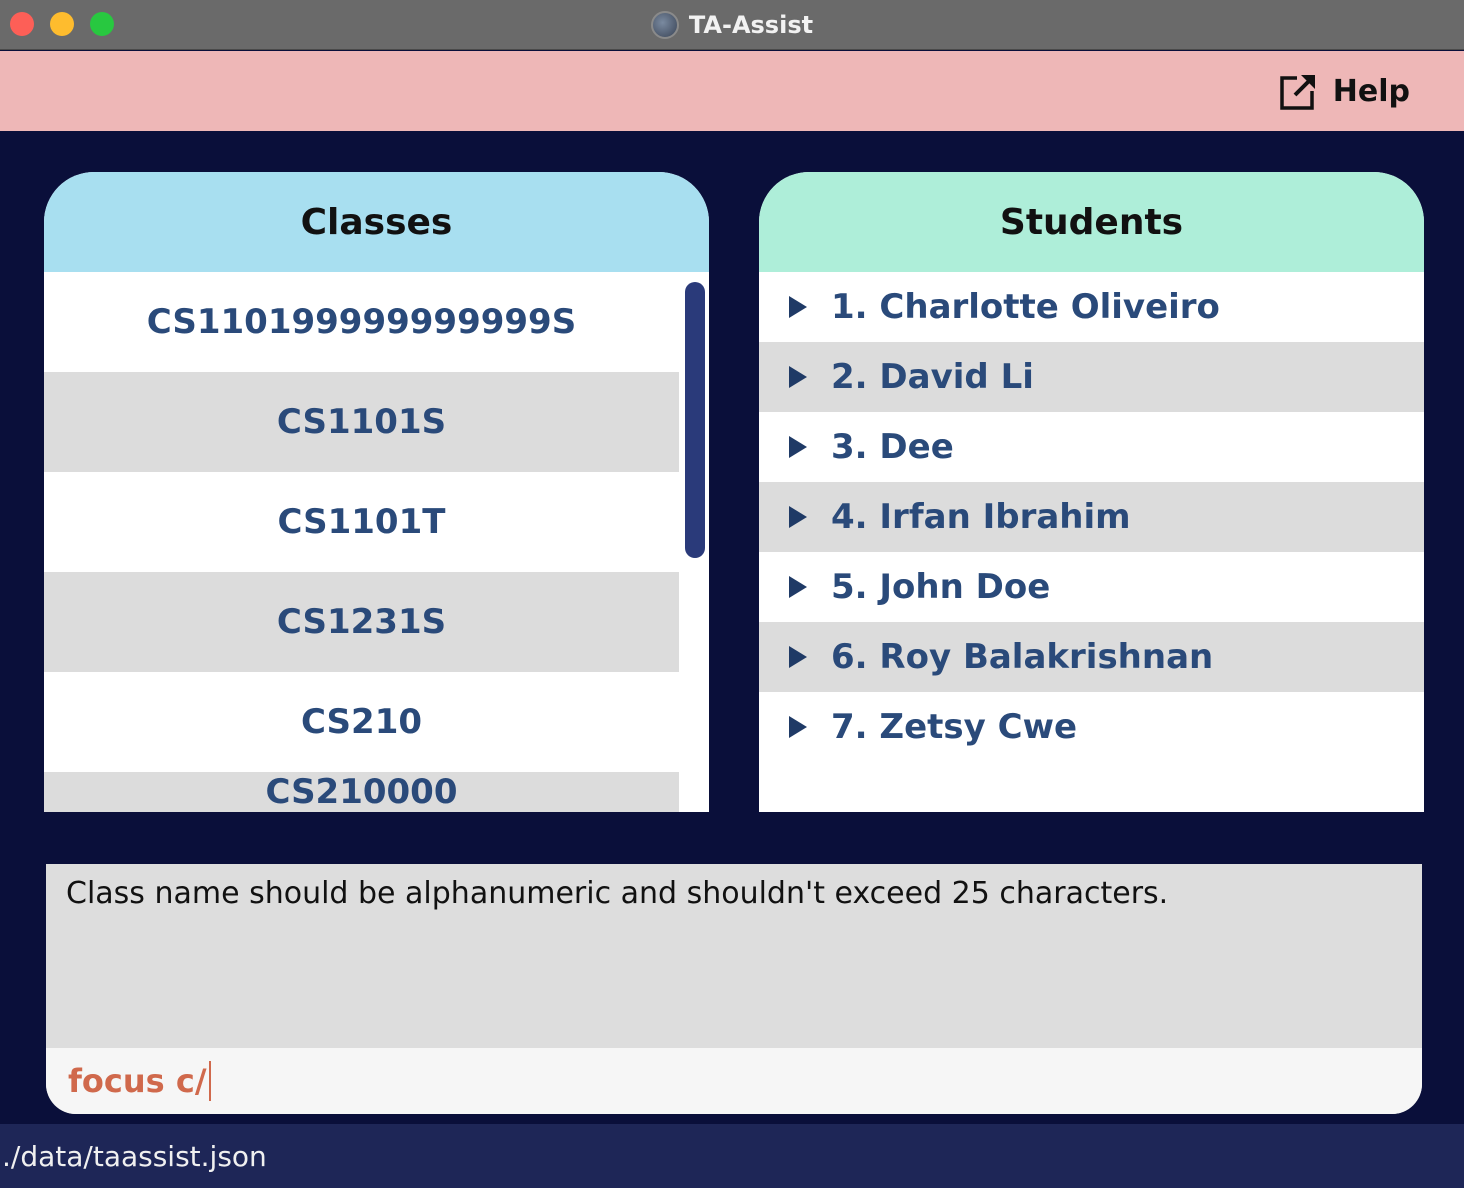 The image size is (1464, 1188). What do you see at coordinates (954, 727) in the screenshot?
I see `student-name: 7. Zetsy Cwe` at bounding box center [954, 727].